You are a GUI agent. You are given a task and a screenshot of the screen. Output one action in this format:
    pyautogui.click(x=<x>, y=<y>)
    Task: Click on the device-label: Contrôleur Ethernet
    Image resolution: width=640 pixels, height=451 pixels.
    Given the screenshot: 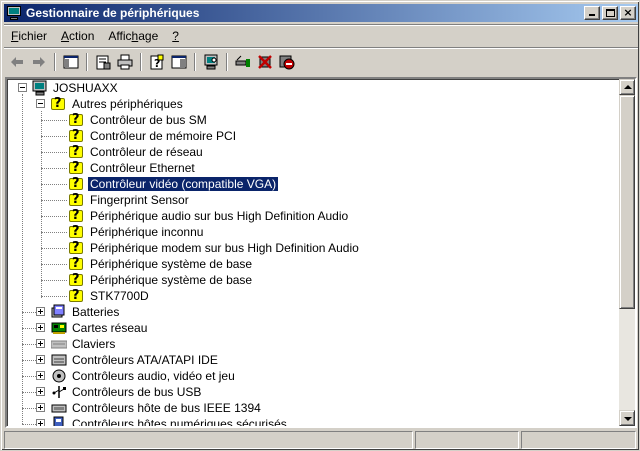 What is the action you would take?
    pyautogui.click(x=142, y=168)
    